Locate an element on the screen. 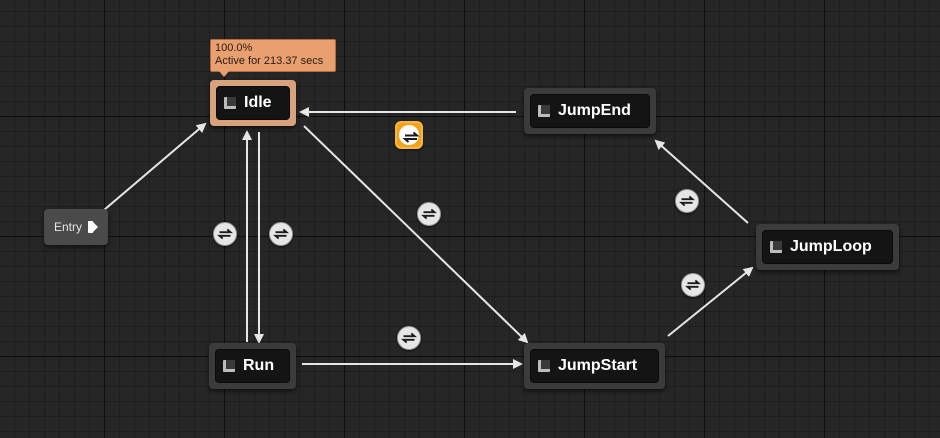 This screenshot has height=438, width=940. state-node-body: JumpLoop is located at coordinates (827, 247).